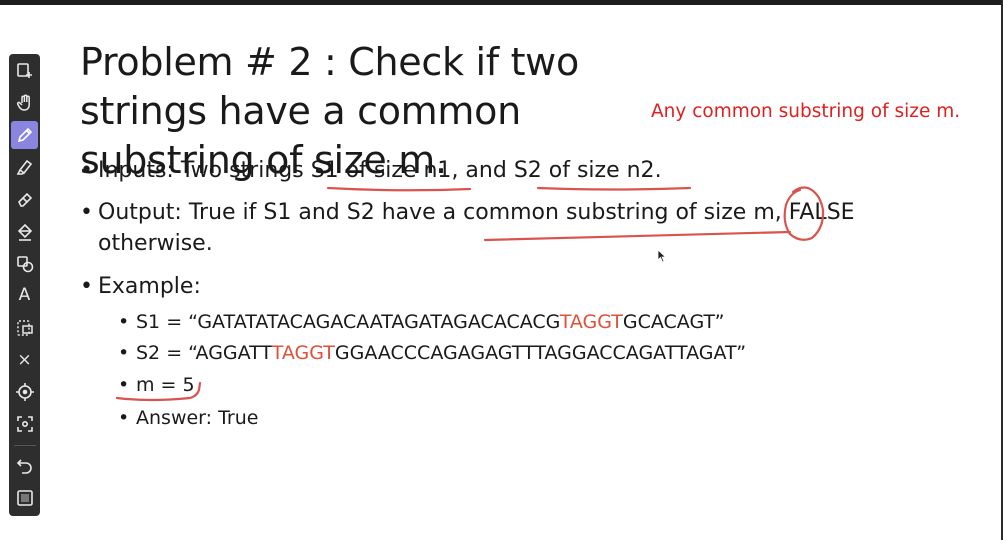 Image resolution: width=1003 pixels, height=560 pixels. Describe the element at coordinates (24, 135) in the screenshot. I see `pen-icon` at that location.